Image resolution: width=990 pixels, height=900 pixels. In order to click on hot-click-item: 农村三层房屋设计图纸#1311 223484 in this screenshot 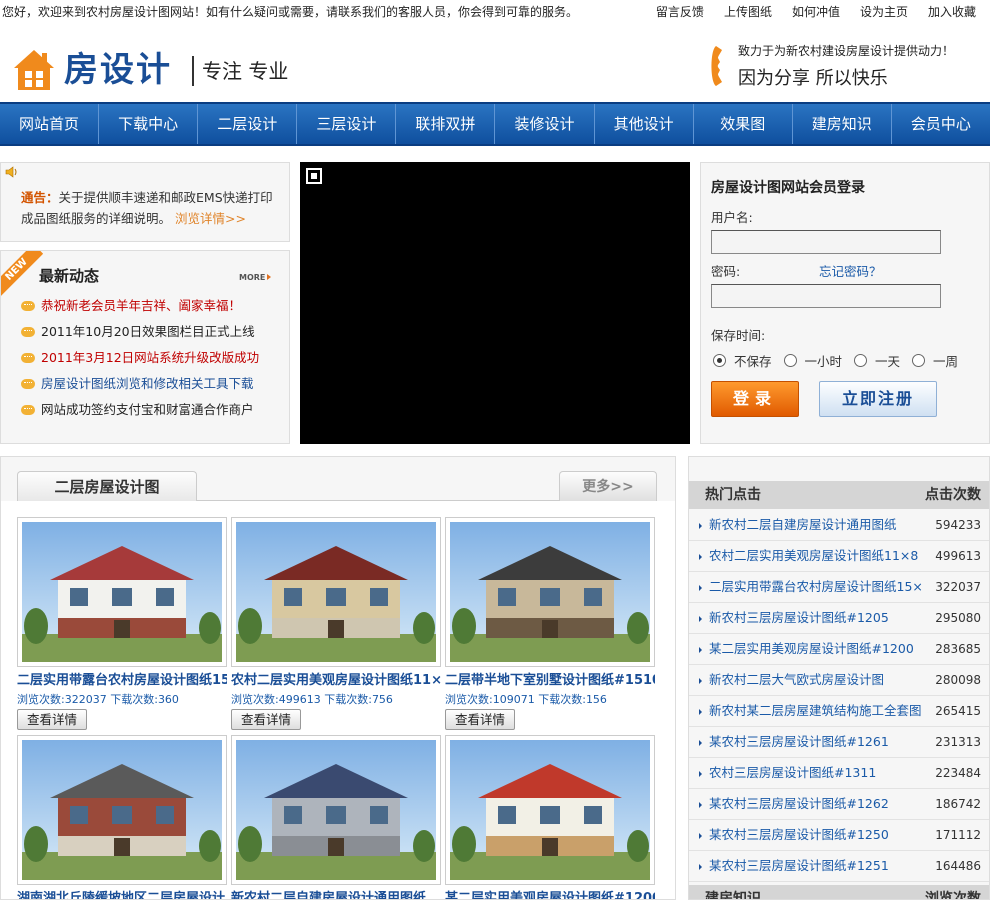, I will do `click(839, 773)`.